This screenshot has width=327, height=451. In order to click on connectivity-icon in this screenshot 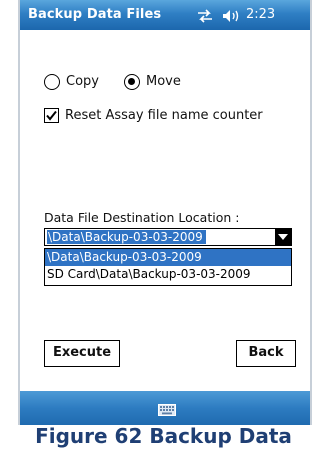, I will do `click(205, 17)`.